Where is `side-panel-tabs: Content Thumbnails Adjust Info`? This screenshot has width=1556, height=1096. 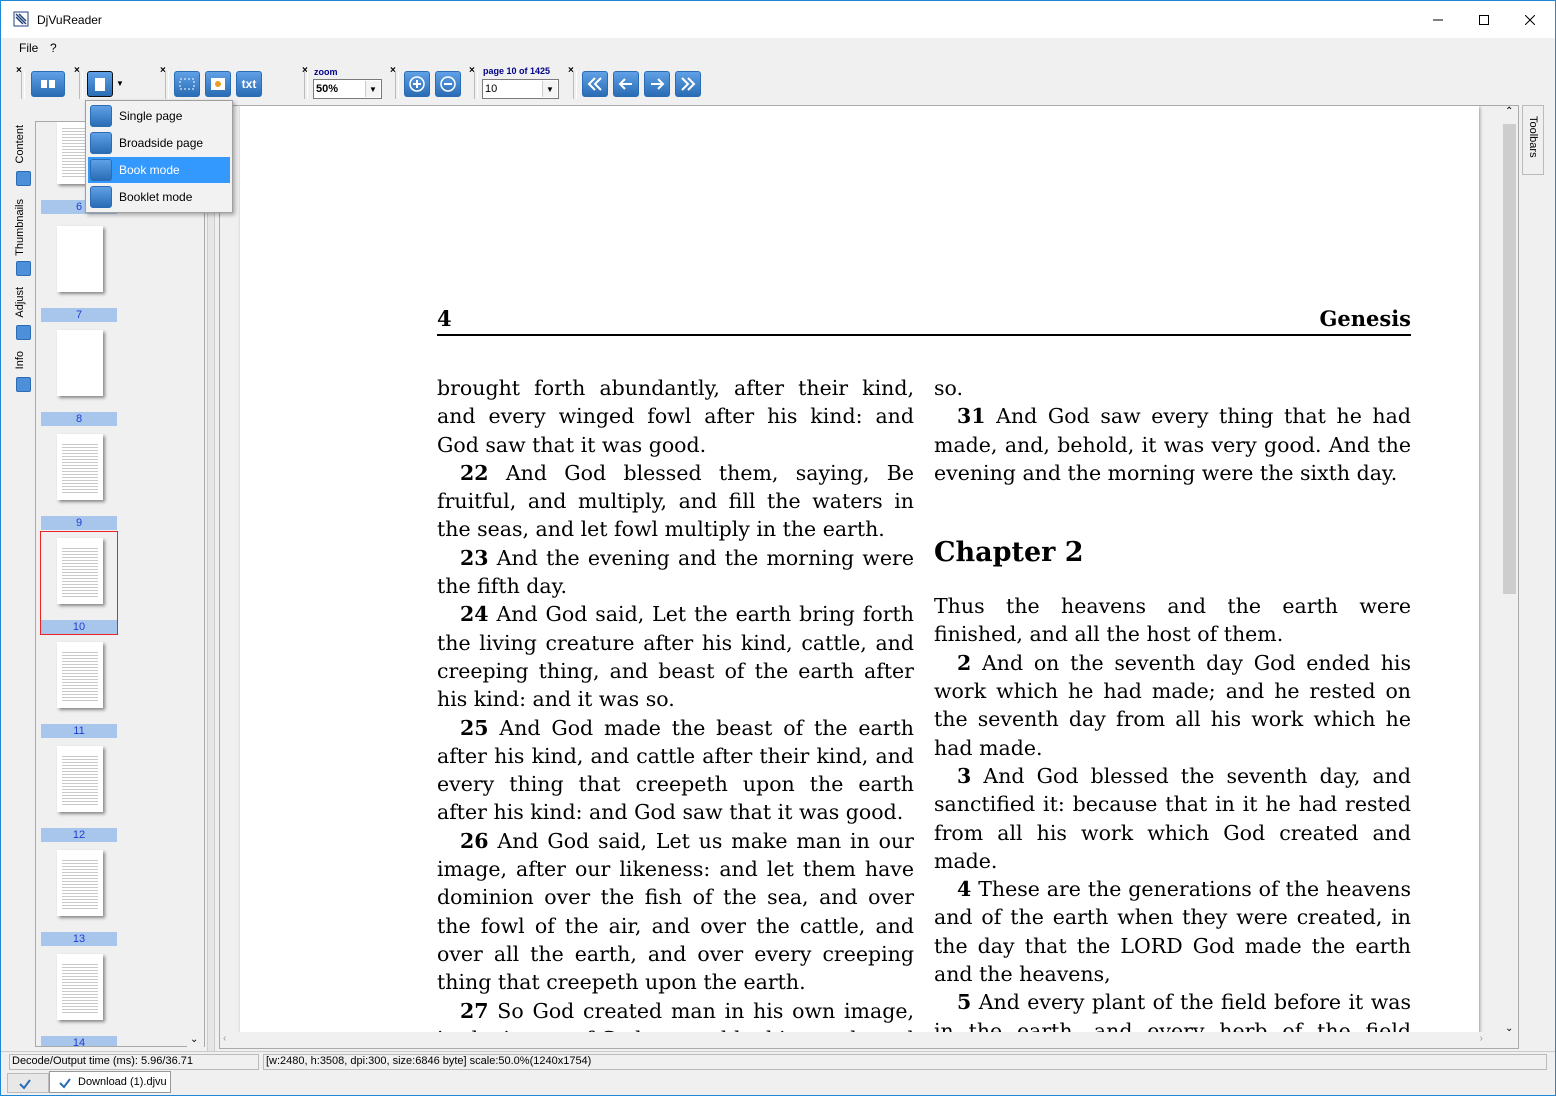
side-panel-tabs: Content Thumbnails Adjust Info is located at coordinates (22, 261).